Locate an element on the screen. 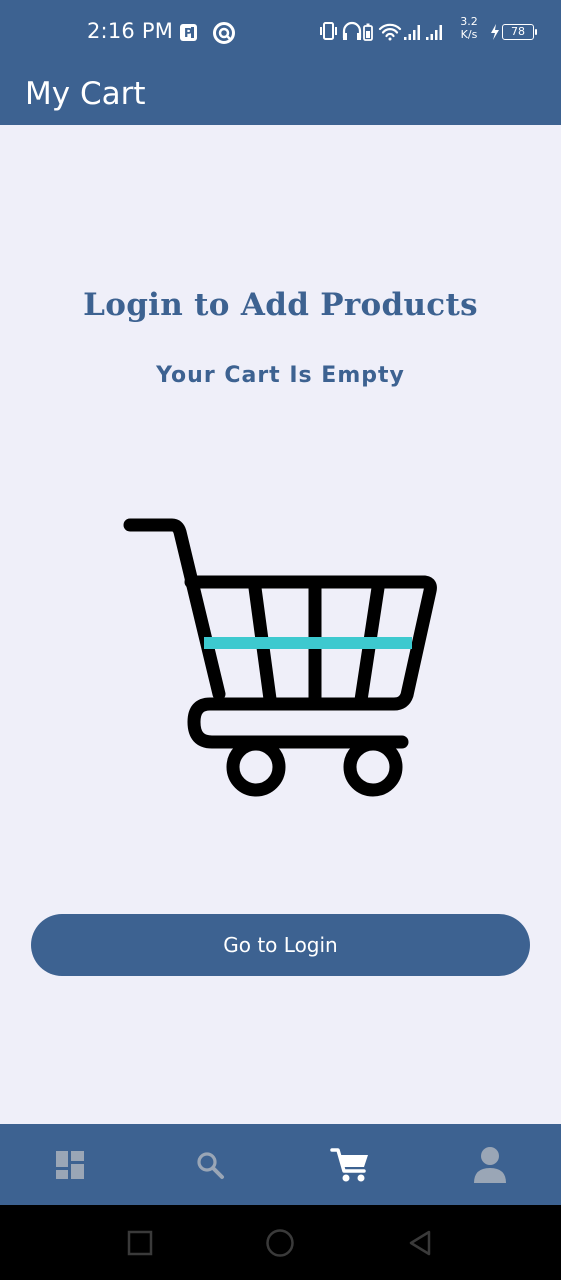 This screenshot has width=561, height=1280. shopping-cart-illustration is located at coordinates (280, 657).